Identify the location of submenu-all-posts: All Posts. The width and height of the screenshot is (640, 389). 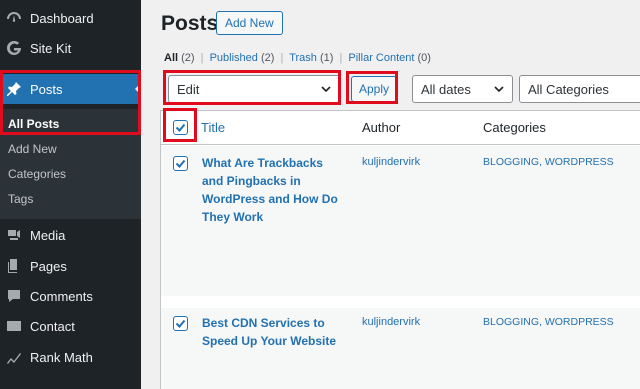
(33, 124).